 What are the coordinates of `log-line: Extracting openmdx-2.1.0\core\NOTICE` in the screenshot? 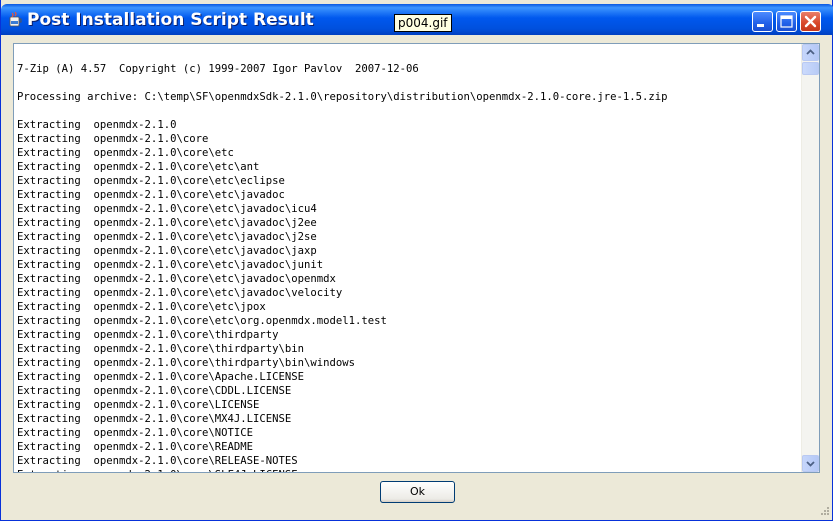 It's located at (135, 433).